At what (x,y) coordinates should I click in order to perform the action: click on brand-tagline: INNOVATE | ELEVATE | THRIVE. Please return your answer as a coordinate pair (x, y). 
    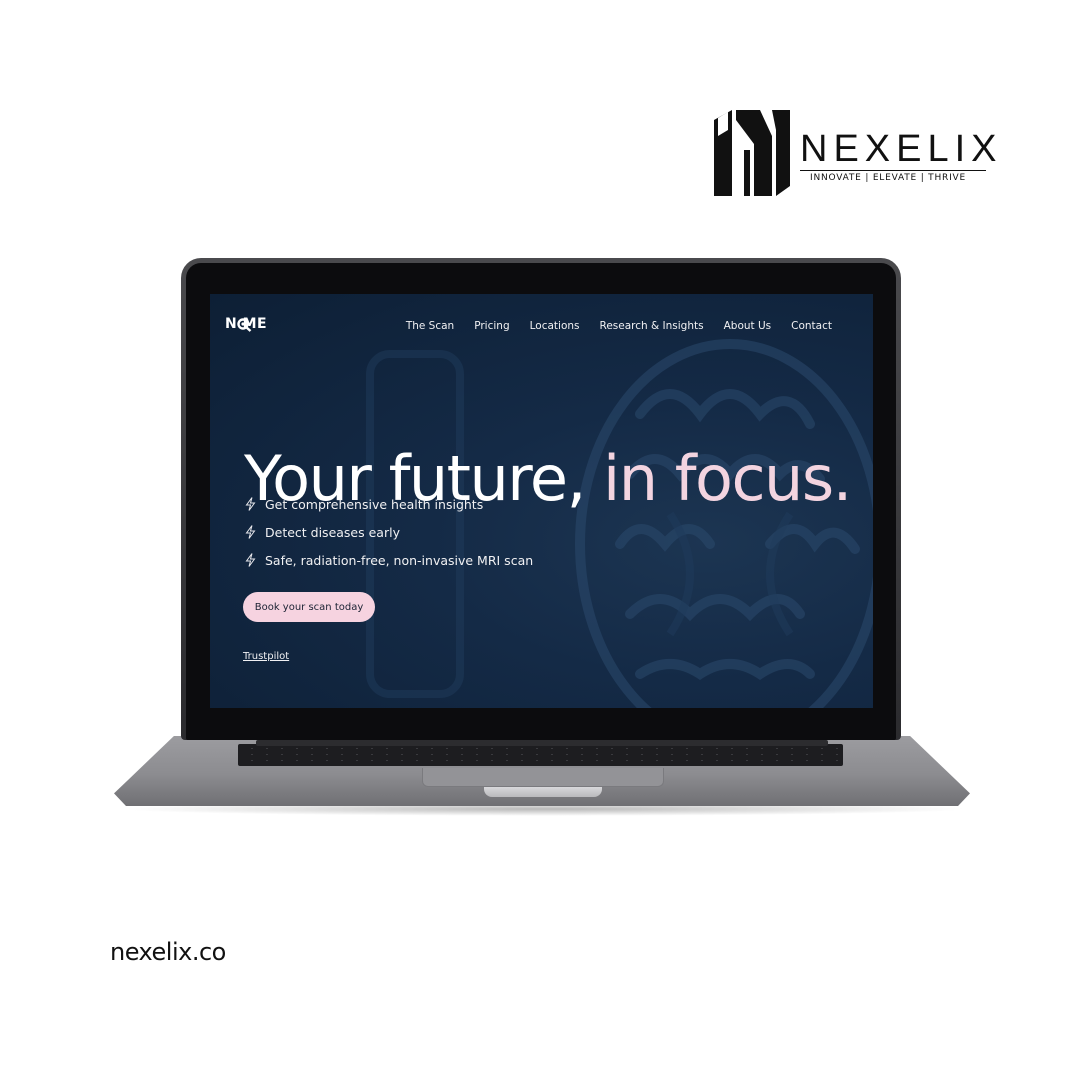
    Looking at the image, I should click on (888, 178).